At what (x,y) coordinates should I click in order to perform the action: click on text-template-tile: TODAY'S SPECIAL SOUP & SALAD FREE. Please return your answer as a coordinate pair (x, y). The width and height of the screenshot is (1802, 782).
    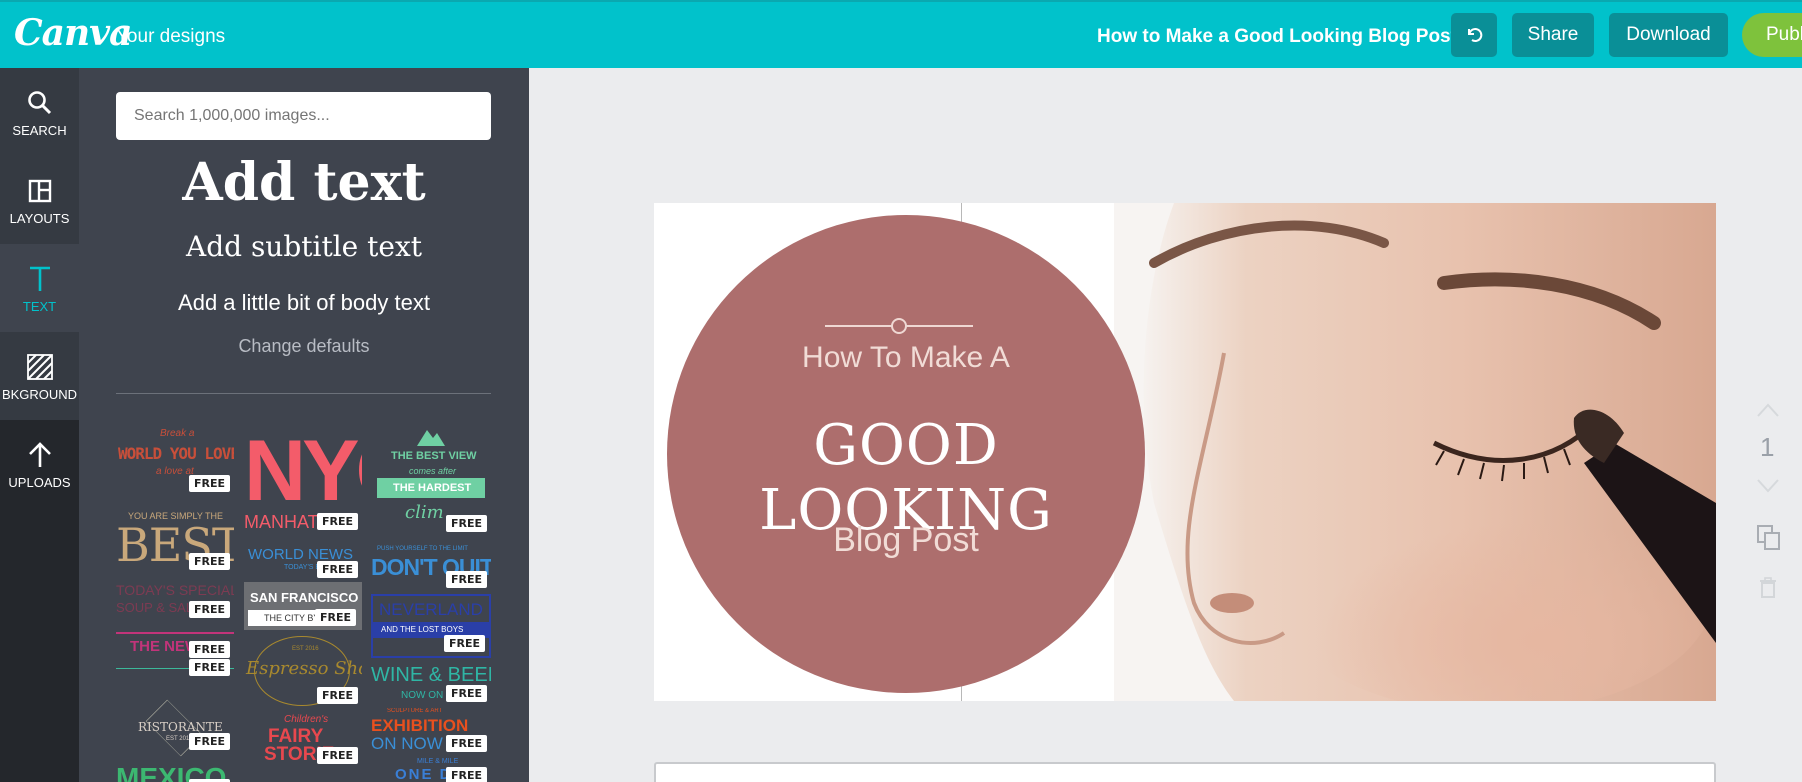
    Looking at the image, I should click on (175, 600).